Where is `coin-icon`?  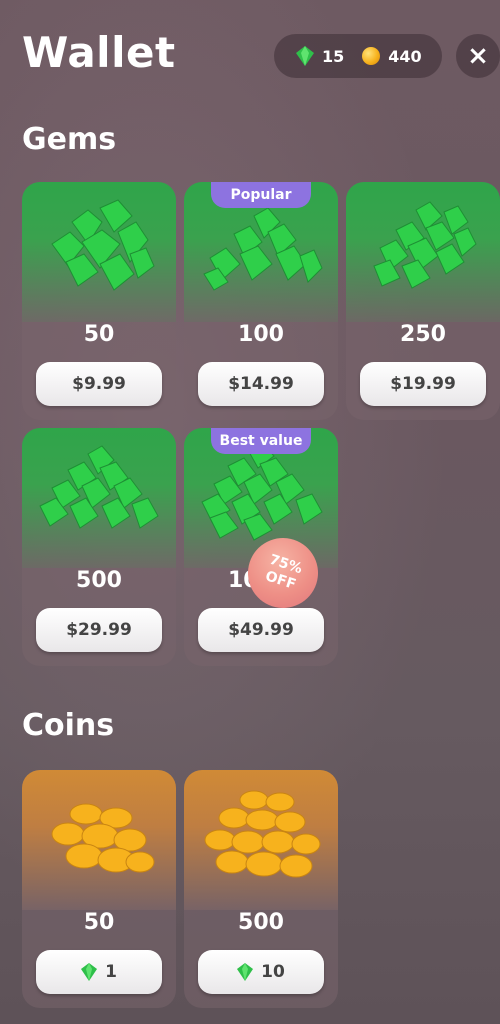 coin-icon is located at coordinates (371, 56).